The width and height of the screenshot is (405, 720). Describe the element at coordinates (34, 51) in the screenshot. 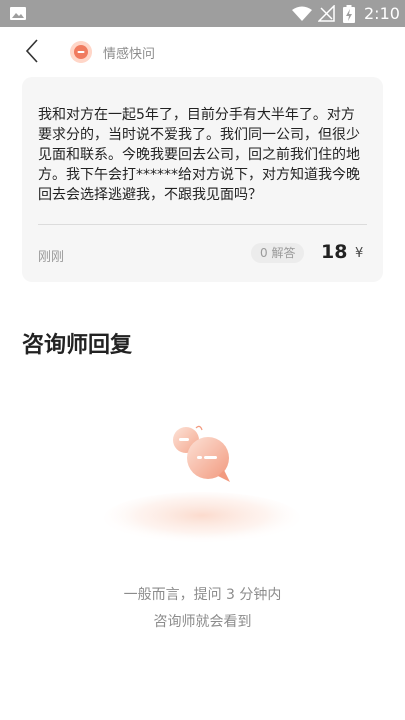

I see `back-arrow-icon` at that location.